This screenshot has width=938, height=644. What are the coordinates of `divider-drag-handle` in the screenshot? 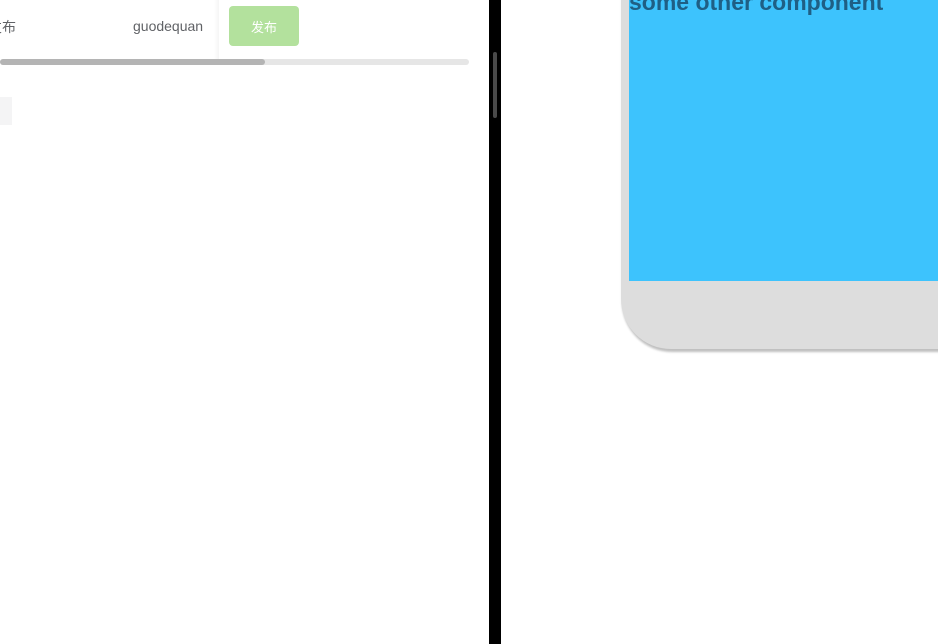 It's located at (495, 85).